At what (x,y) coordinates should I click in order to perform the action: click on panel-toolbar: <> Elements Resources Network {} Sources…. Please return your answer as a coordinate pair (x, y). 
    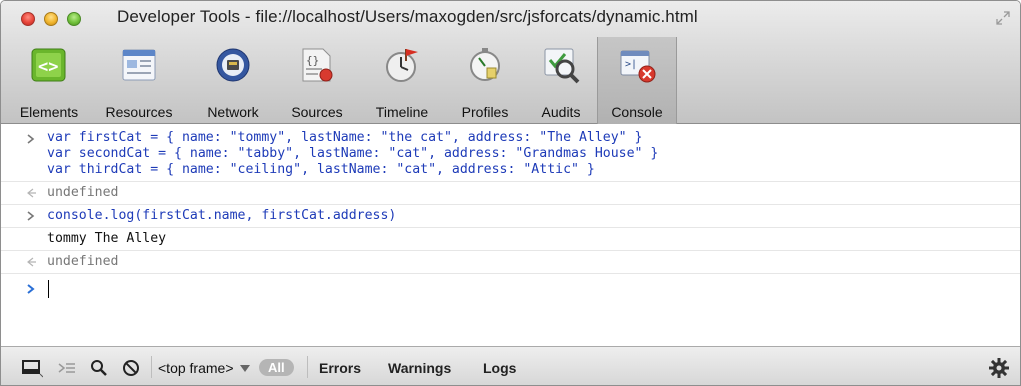
    Looking at the image, I should click on (344, 80).